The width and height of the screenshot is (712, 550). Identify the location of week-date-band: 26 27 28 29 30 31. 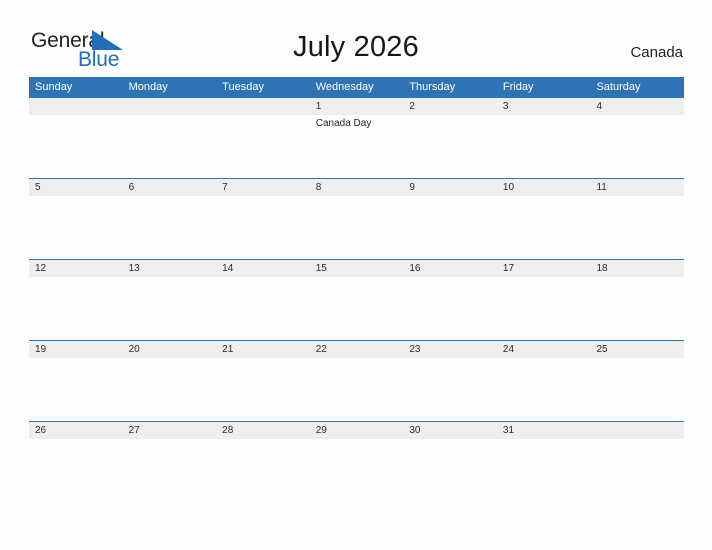
(356, 430).